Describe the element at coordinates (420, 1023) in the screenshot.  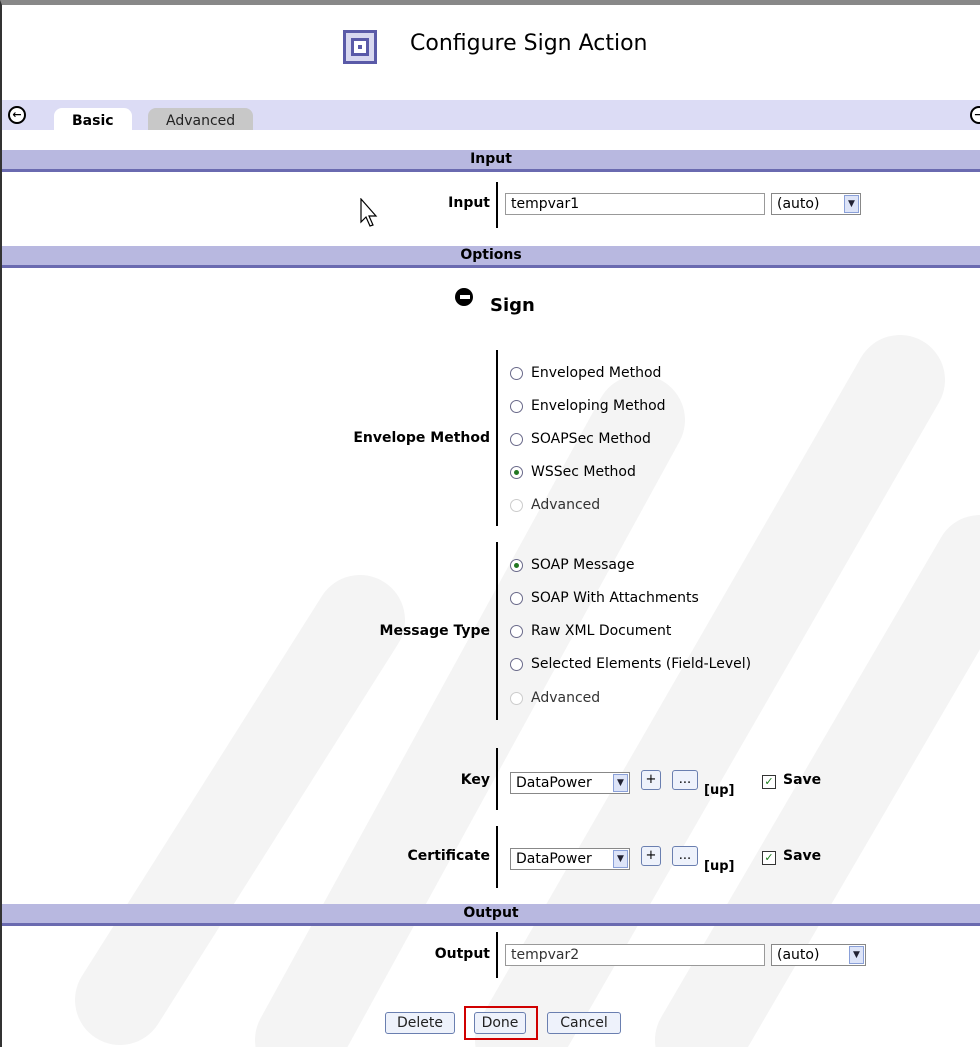
I see `delete-button: Delete` at that location.